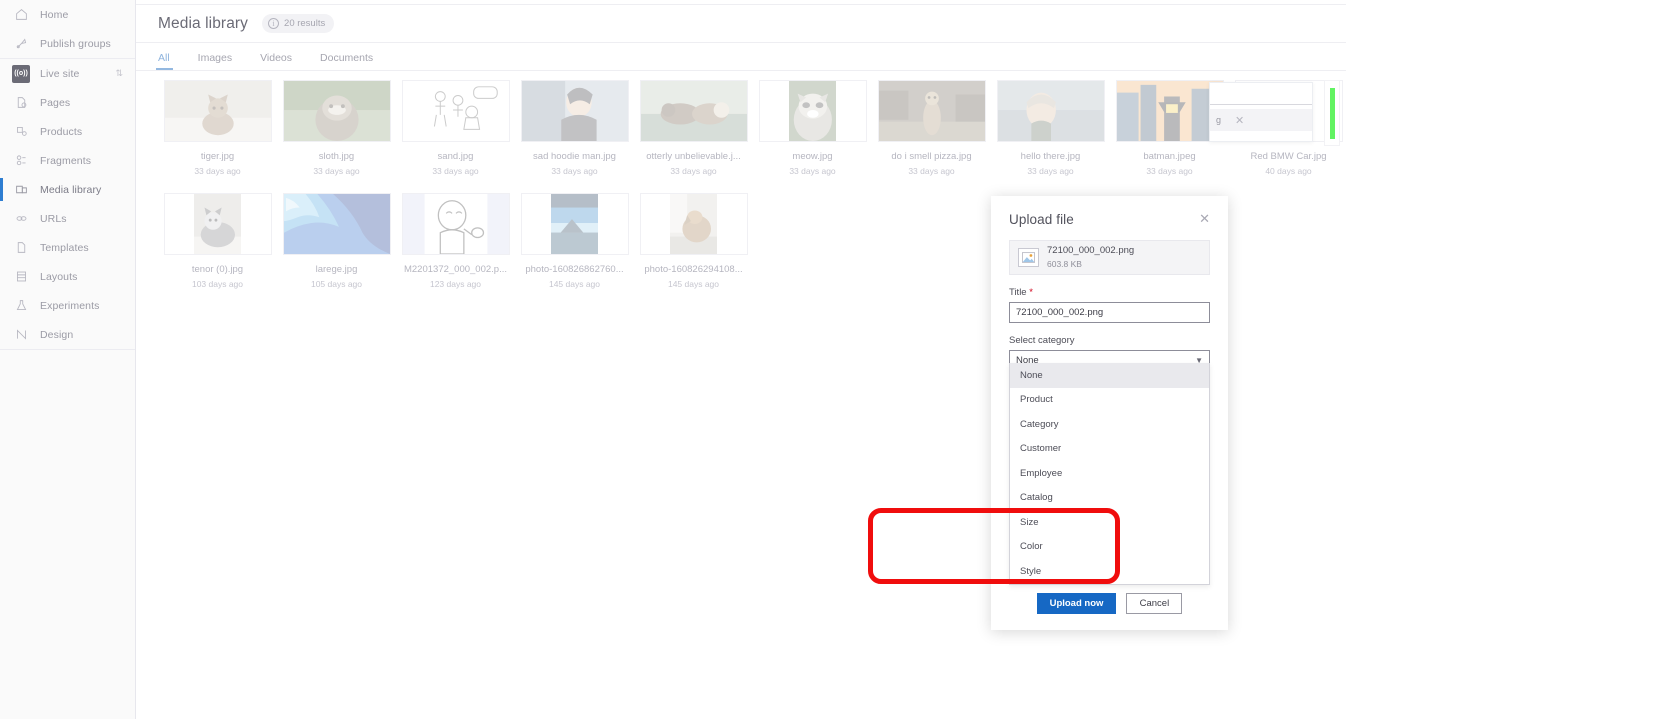  I want to click on sidebar-item-label: Templates, so click(64, 247).